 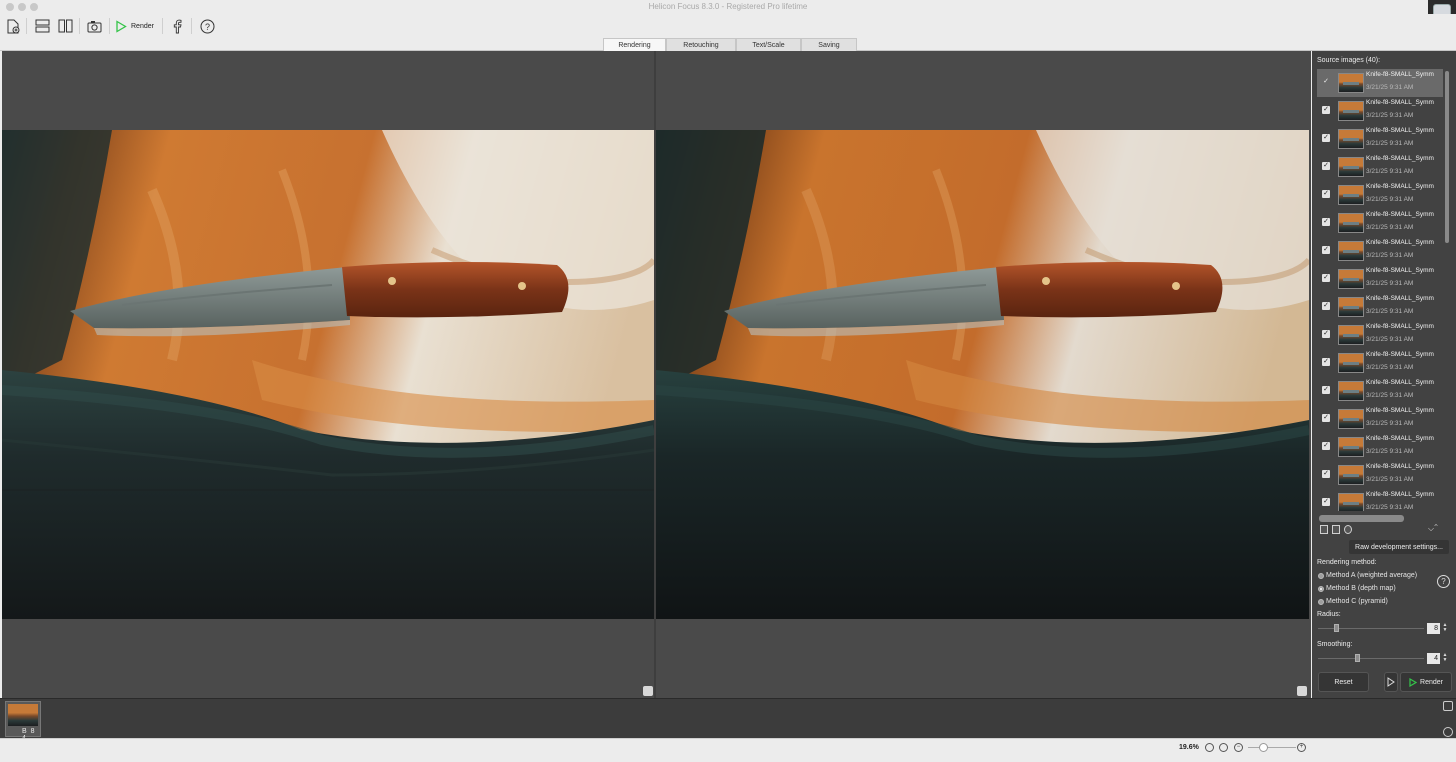 What do you see at coordinates (1343, 682) in the screenshot?
I see `reset-button: Reset` at bounding box center [1343, 682].